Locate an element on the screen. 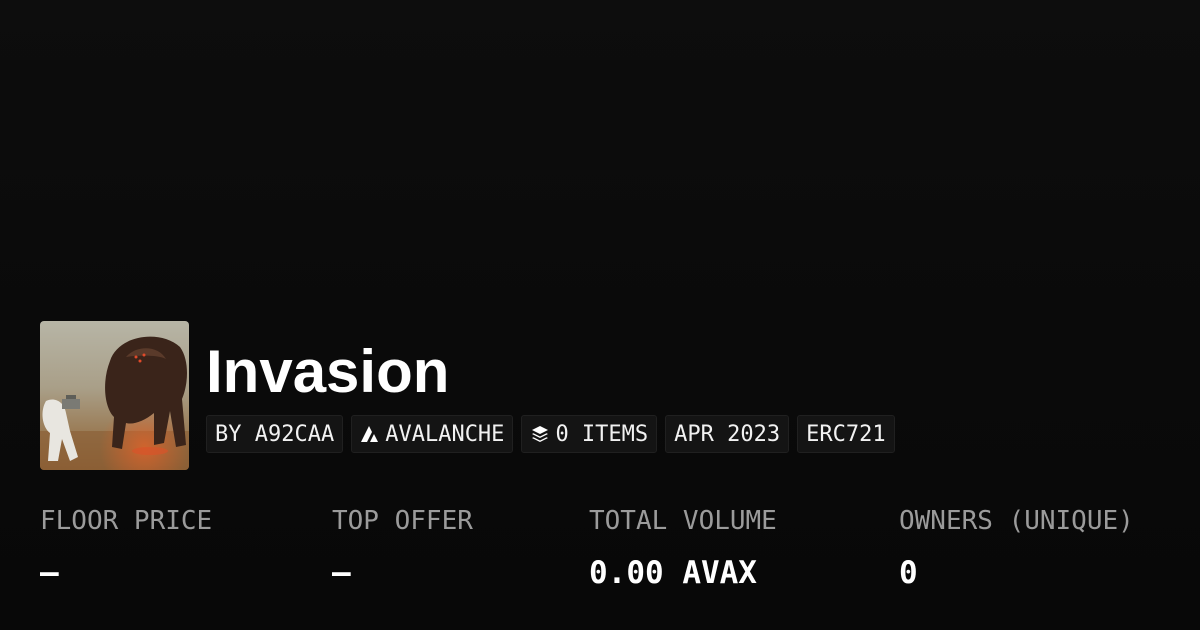 This screenshot has height=630, width=1200. token-standard-label: ERC721 is located at coordinates (846, 434).